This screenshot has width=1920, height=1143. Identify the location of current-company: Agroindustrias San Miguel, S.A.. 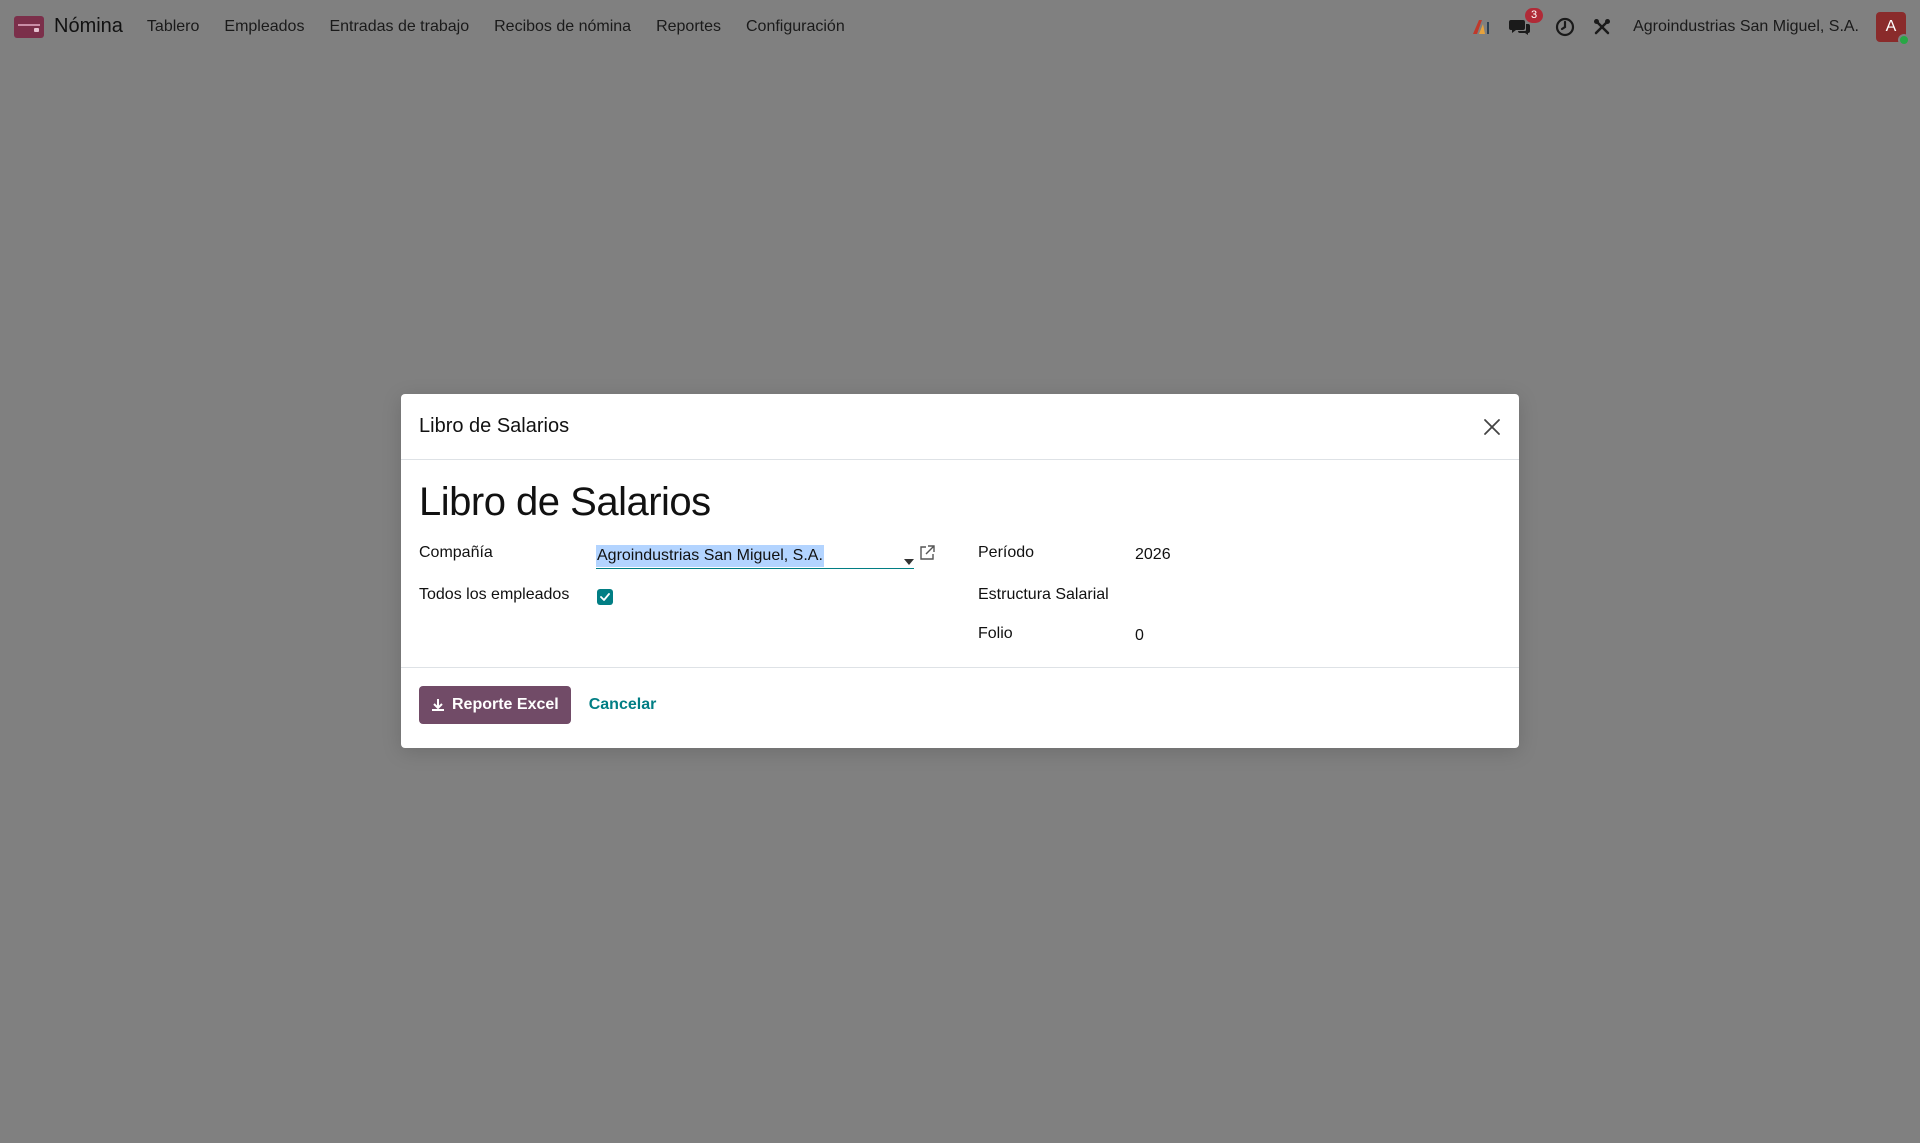
(1746, 27).